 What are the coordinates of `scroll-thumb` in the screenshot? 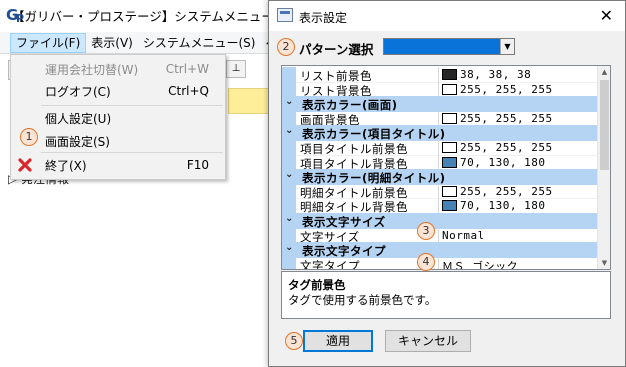 It's located at (604, 125).